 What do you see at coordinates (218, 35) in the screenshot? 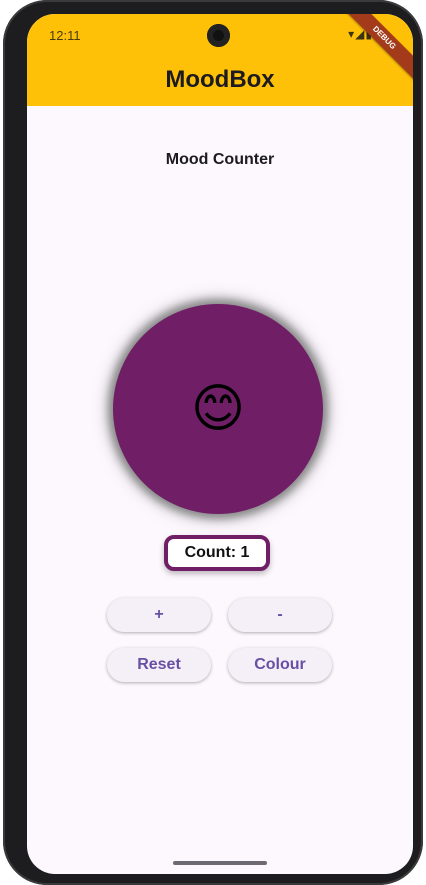
I see `camera-cutout` at bounding box center [218, 35].